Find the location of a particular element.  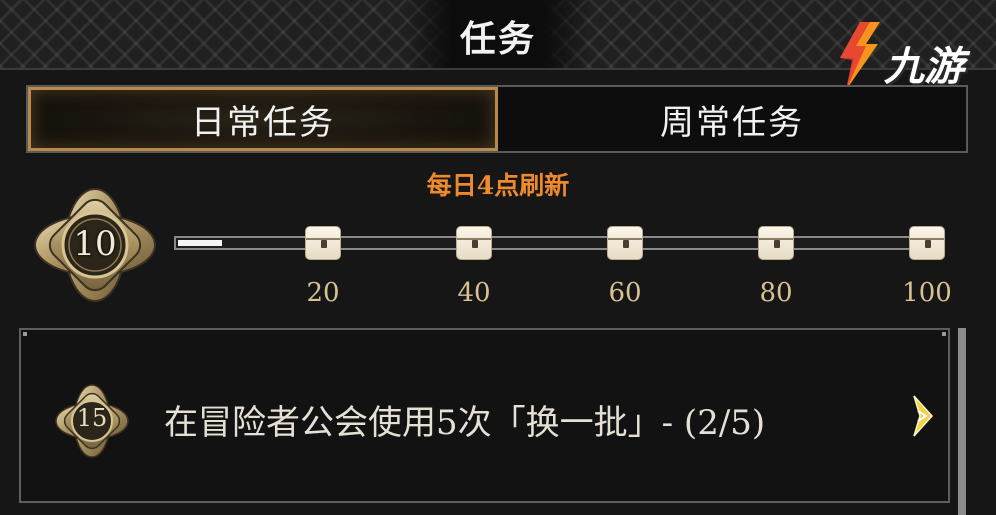

arrow-right-icon is located at coordinates (923, 416).